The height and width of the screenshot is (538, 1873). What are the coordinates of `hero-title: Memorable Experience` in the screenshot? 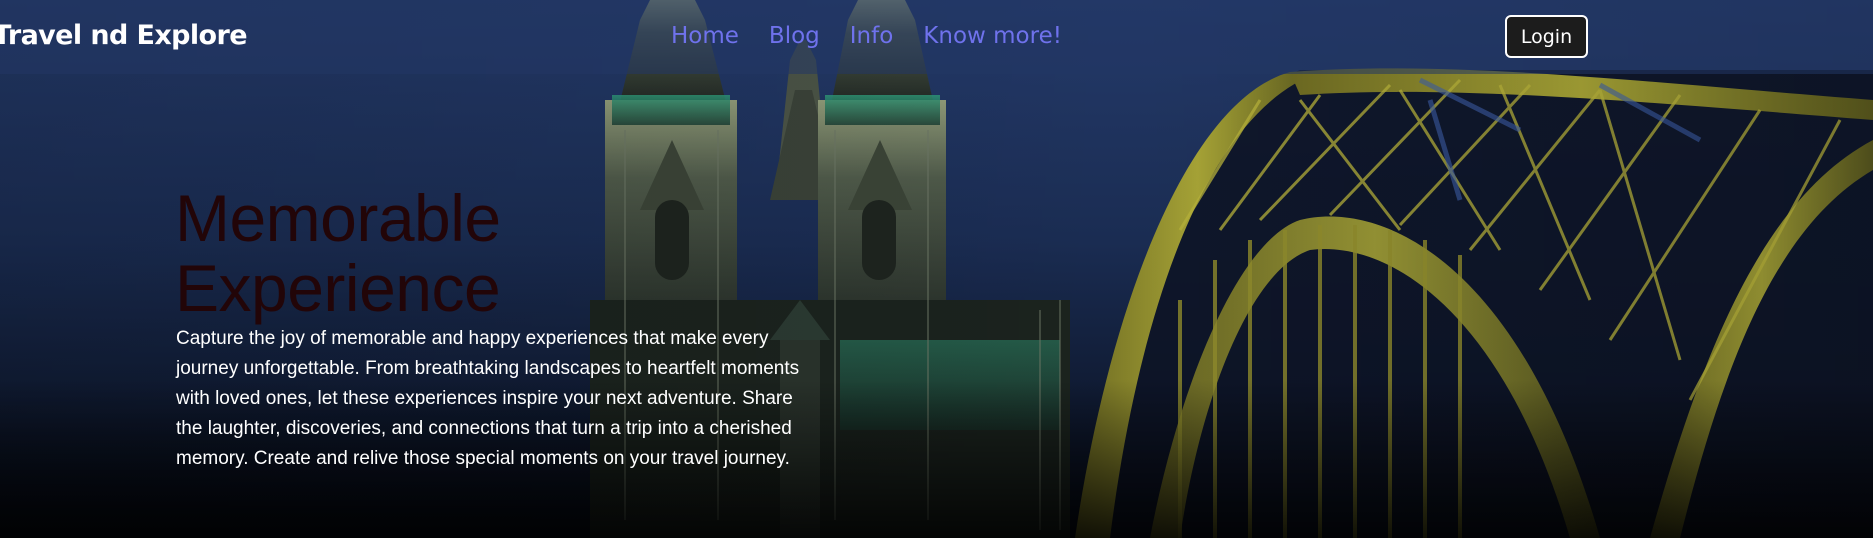 It's located at (435, 253).